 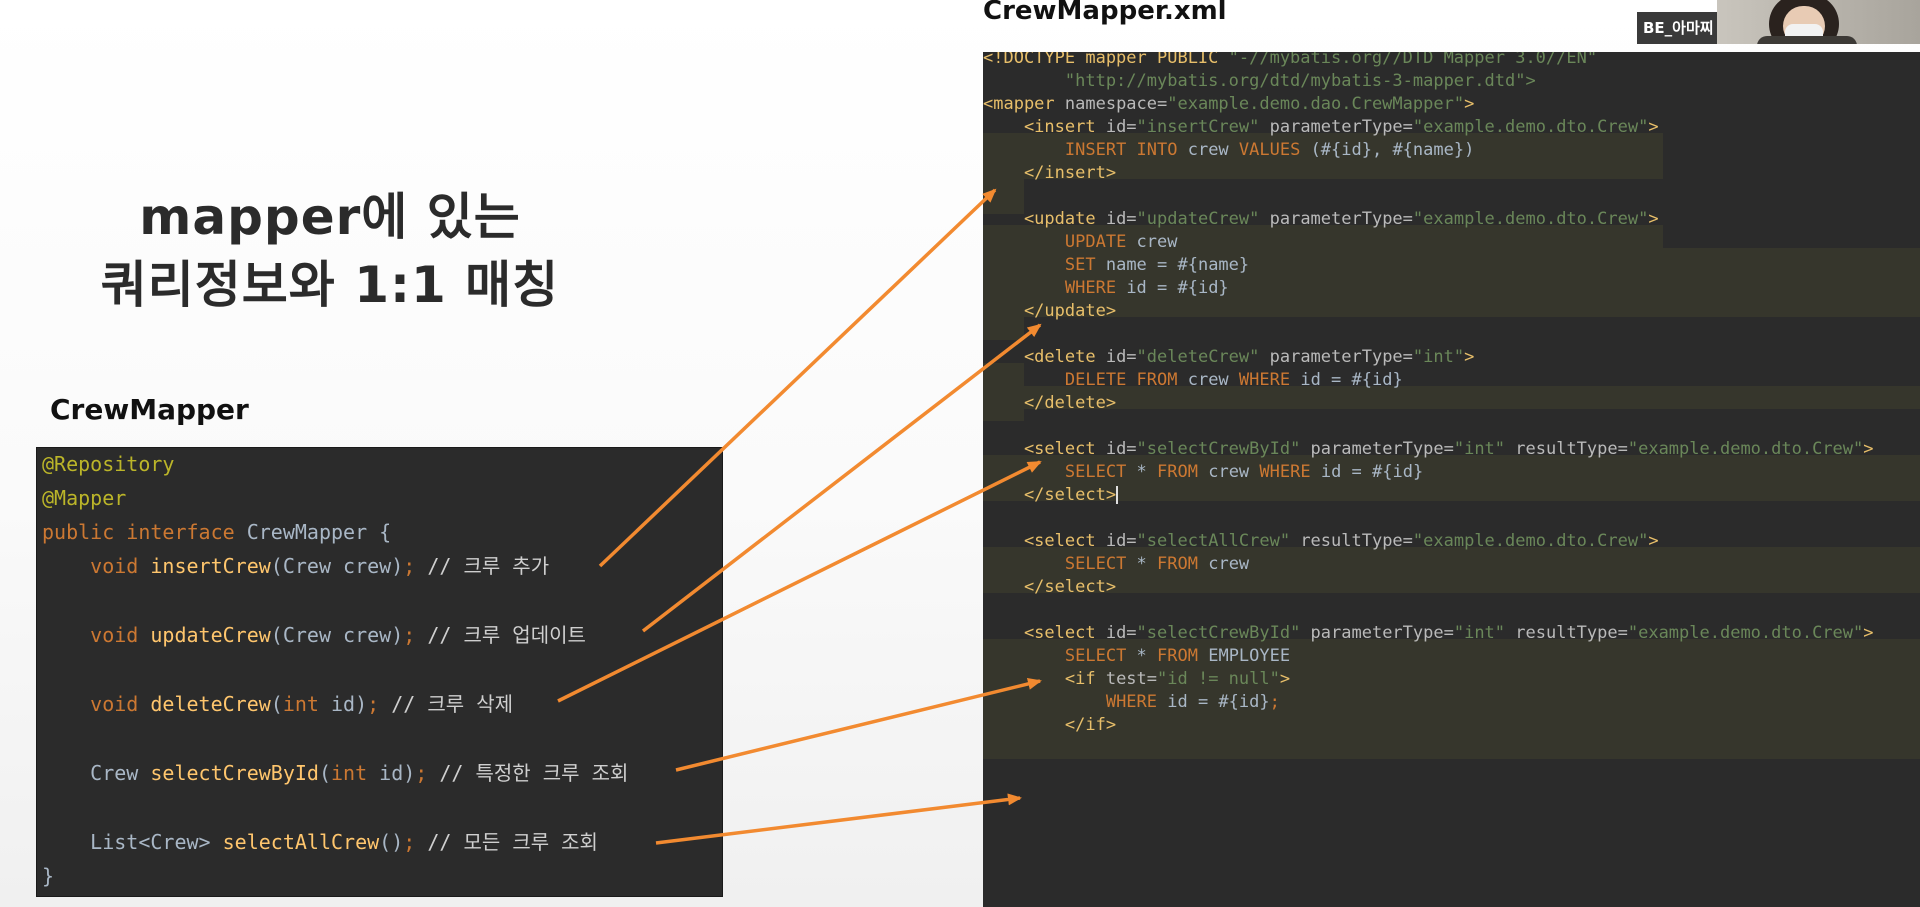 I want to click on arrow-update, so click(x=841, y=478).